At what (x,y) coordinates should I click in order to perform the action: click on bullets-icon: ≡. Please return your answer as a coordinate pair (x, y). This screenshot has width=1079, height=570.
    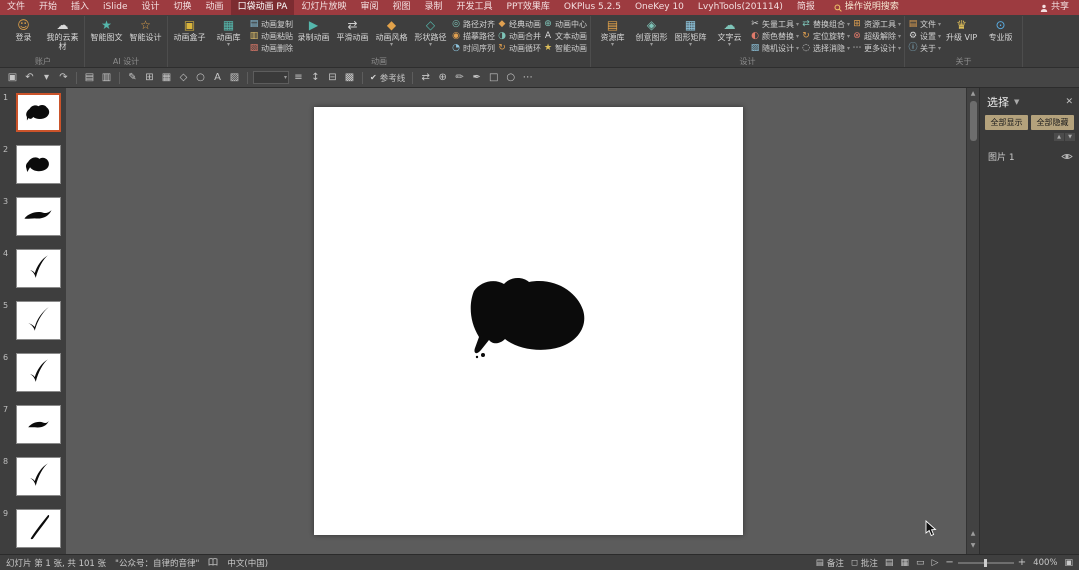
    Looking at the image, I should click on (298, 78).